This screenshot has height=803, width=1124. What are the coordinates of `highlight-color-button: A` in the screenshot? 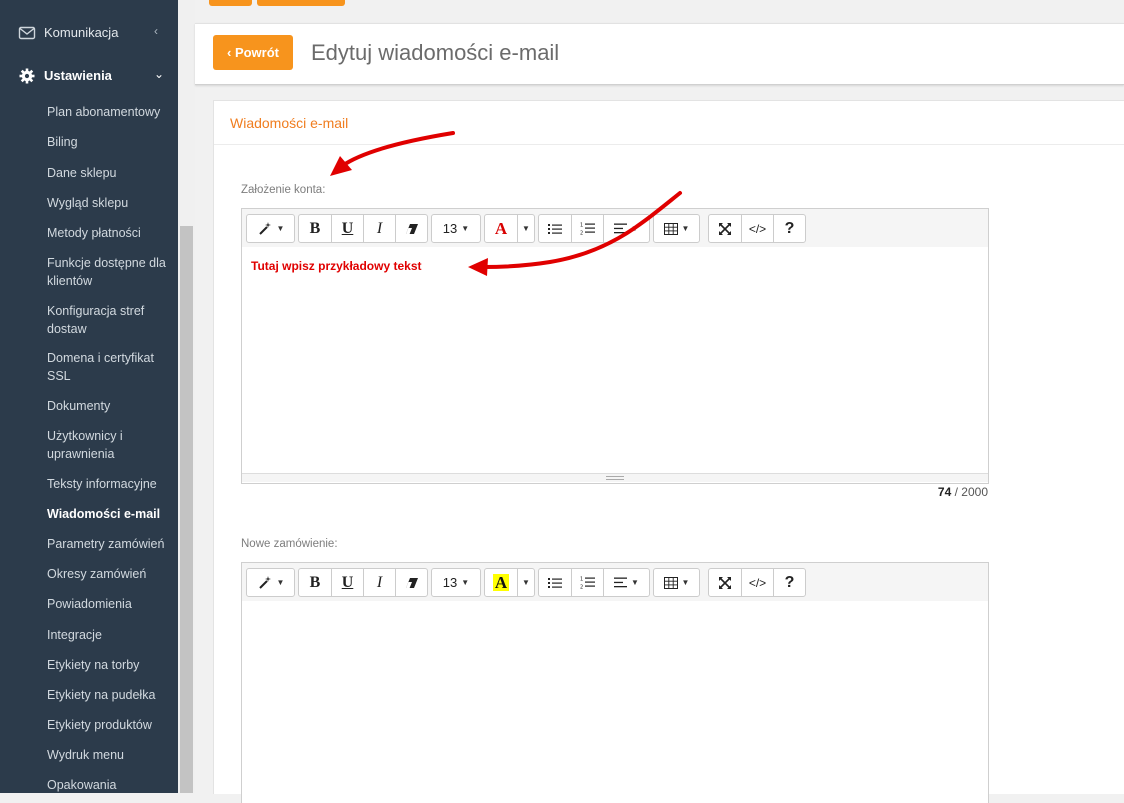 It's located at (501, 582).